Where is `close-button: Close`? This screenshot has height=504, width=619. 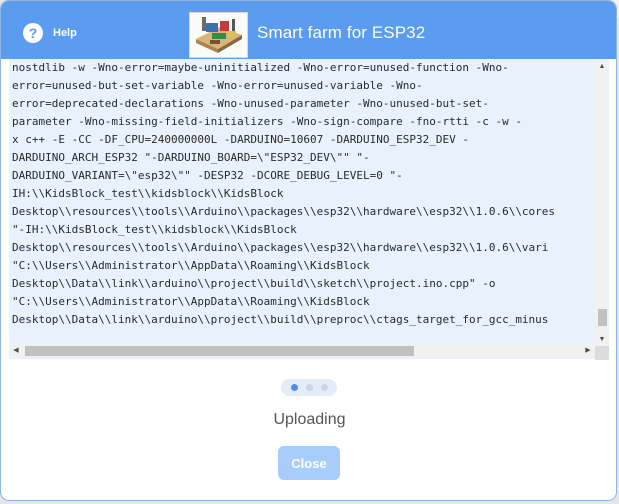 close-button: Close is located at coordinates (309, 463).